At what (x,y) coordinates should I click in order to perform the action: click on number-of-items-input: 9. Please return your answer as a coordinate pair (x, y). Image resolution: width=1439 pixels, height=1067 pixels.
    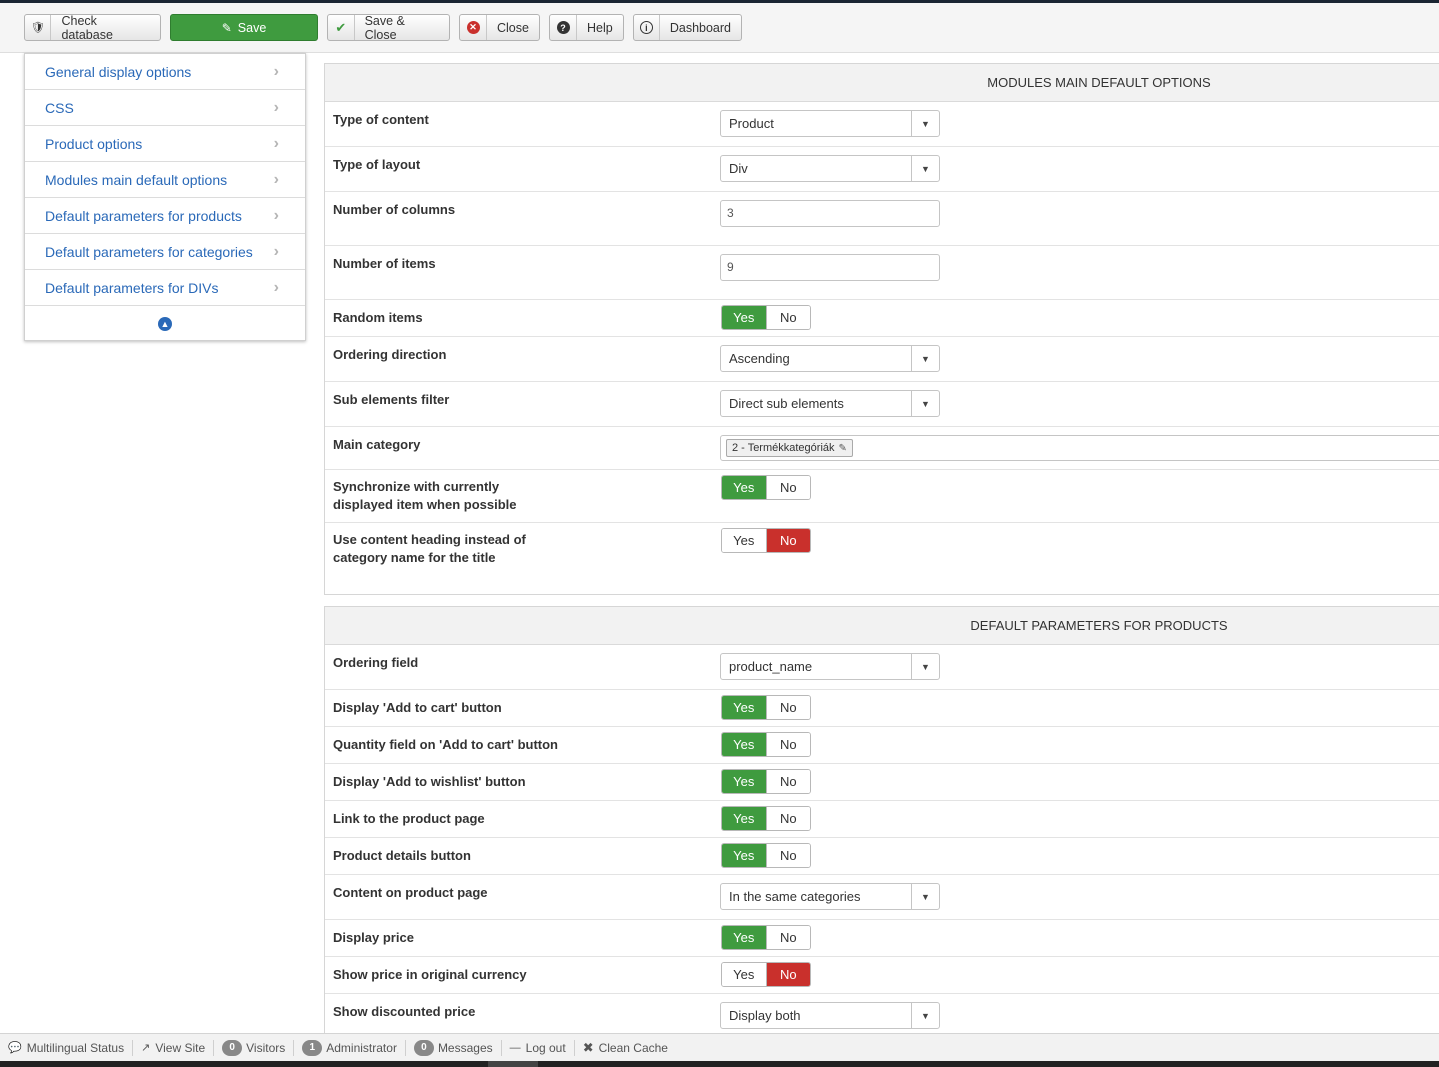
    Looking at the image, I should click on (830, 267).